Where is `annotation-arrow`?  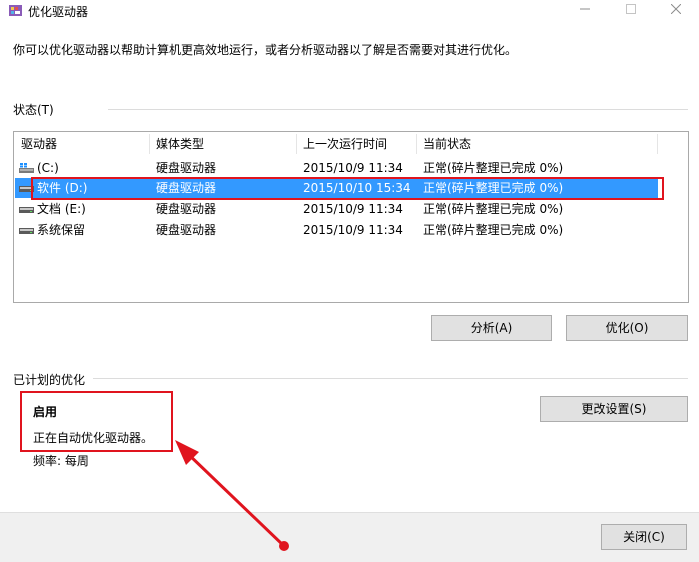
annotation-arrow is located at coordinates (232, 495).